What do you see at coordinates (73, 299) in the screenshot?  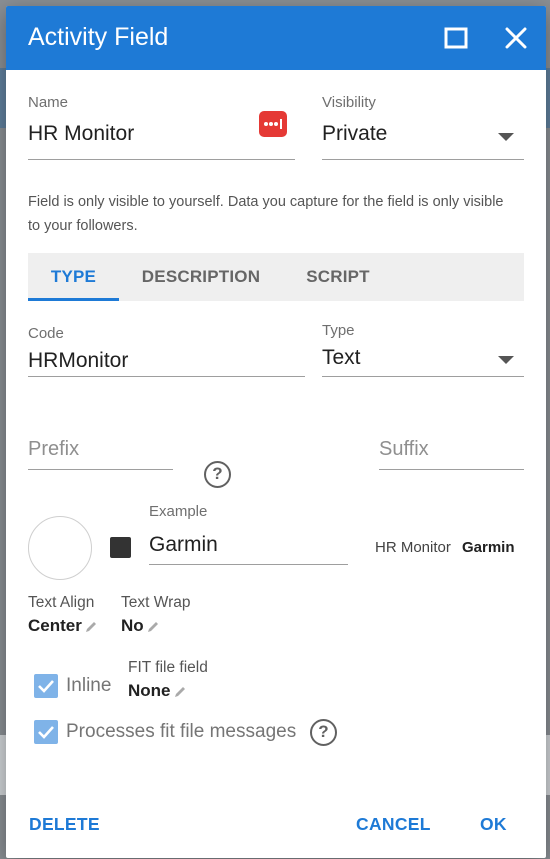 I see `active-tab-indicator` at bounding box center [73, 299].